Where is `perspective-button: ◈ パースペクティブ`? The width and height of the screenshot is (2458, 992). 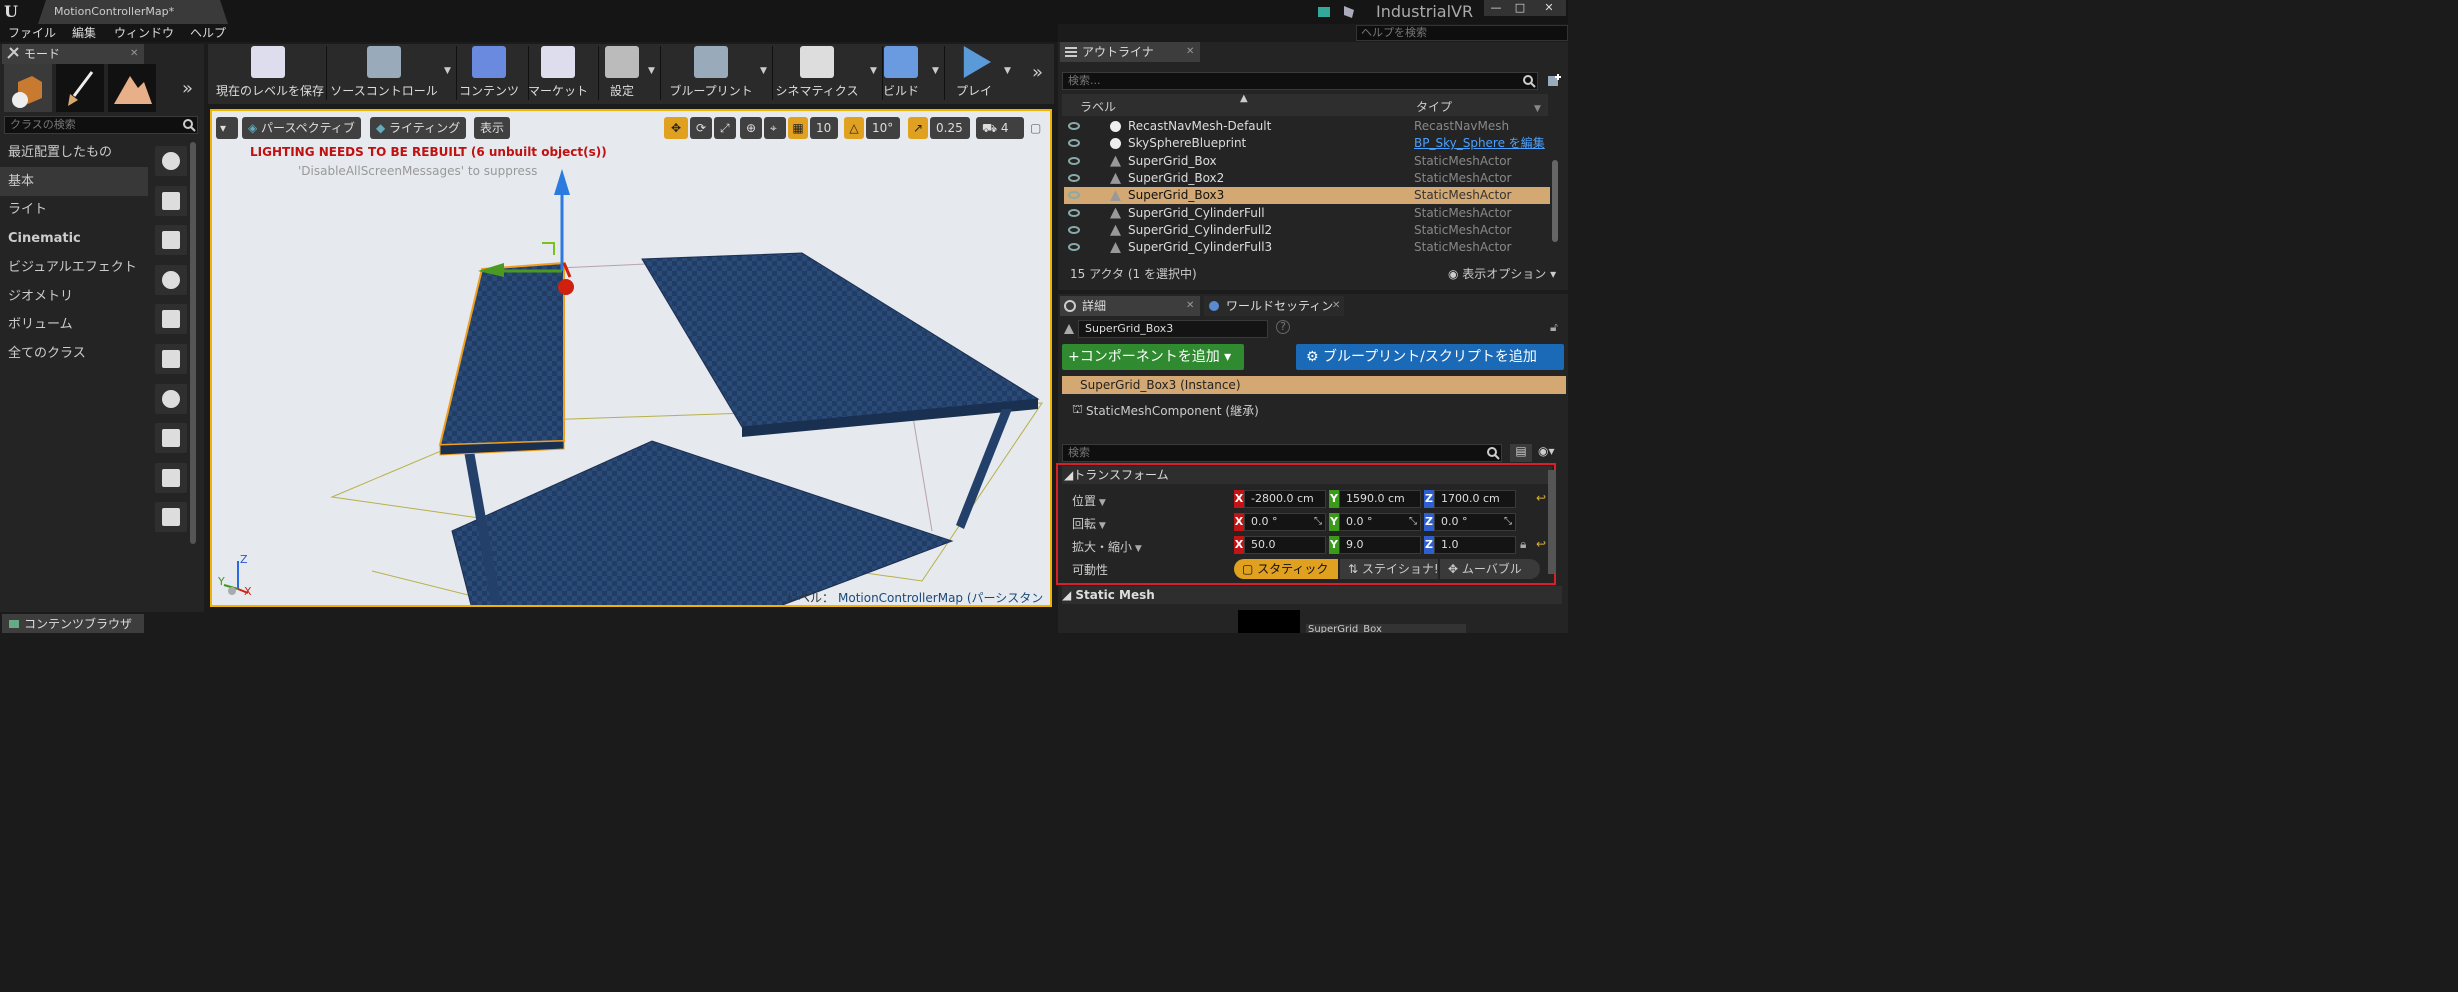 perspective-button: ◈ パースペクティブ is located at coordinates (301, 128).